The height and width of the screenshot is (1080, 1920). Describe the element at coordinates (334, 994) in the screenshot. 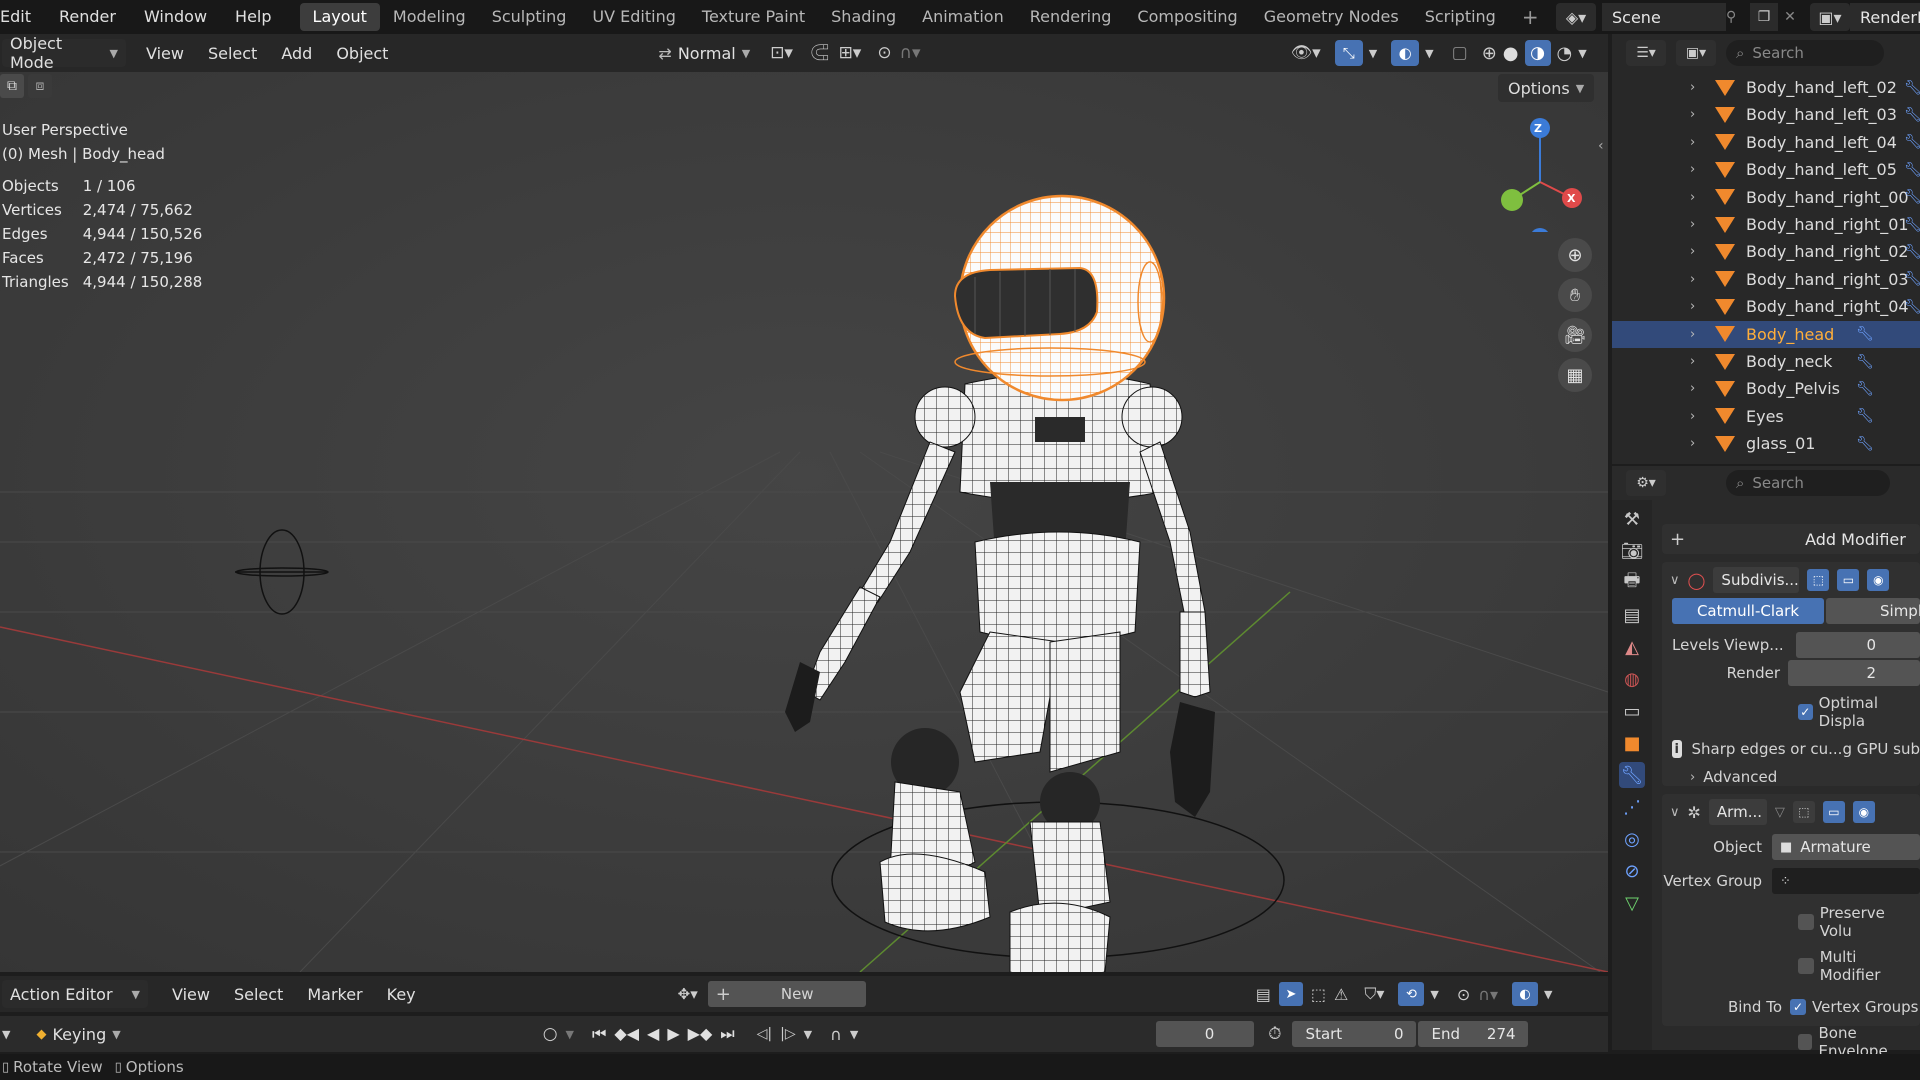

I see `marker-menu: Marker` at that location.